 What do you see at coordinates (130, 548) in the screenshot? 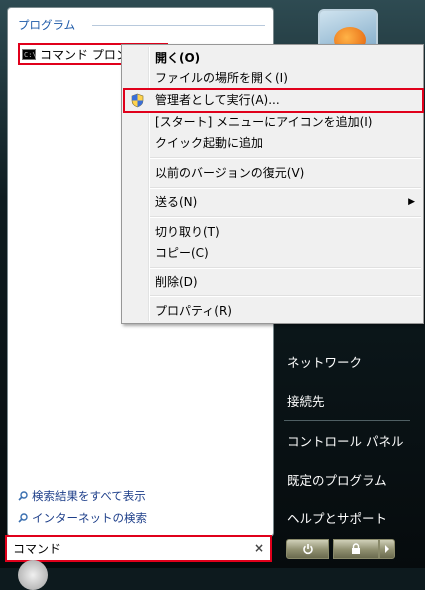
I see `search-input` at bounding box center [130, 548].